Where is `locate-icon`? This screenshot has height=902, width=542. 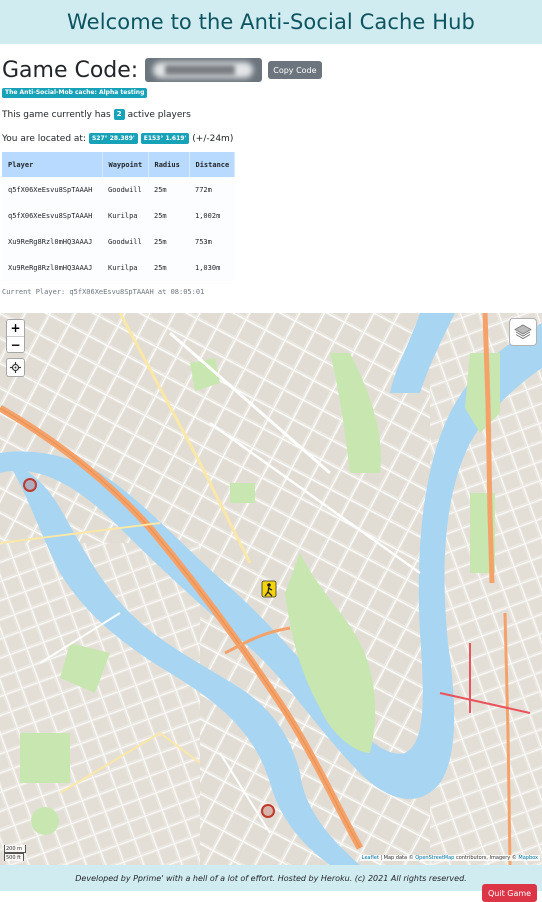 locate-icon is located at coordinates (15, 367).